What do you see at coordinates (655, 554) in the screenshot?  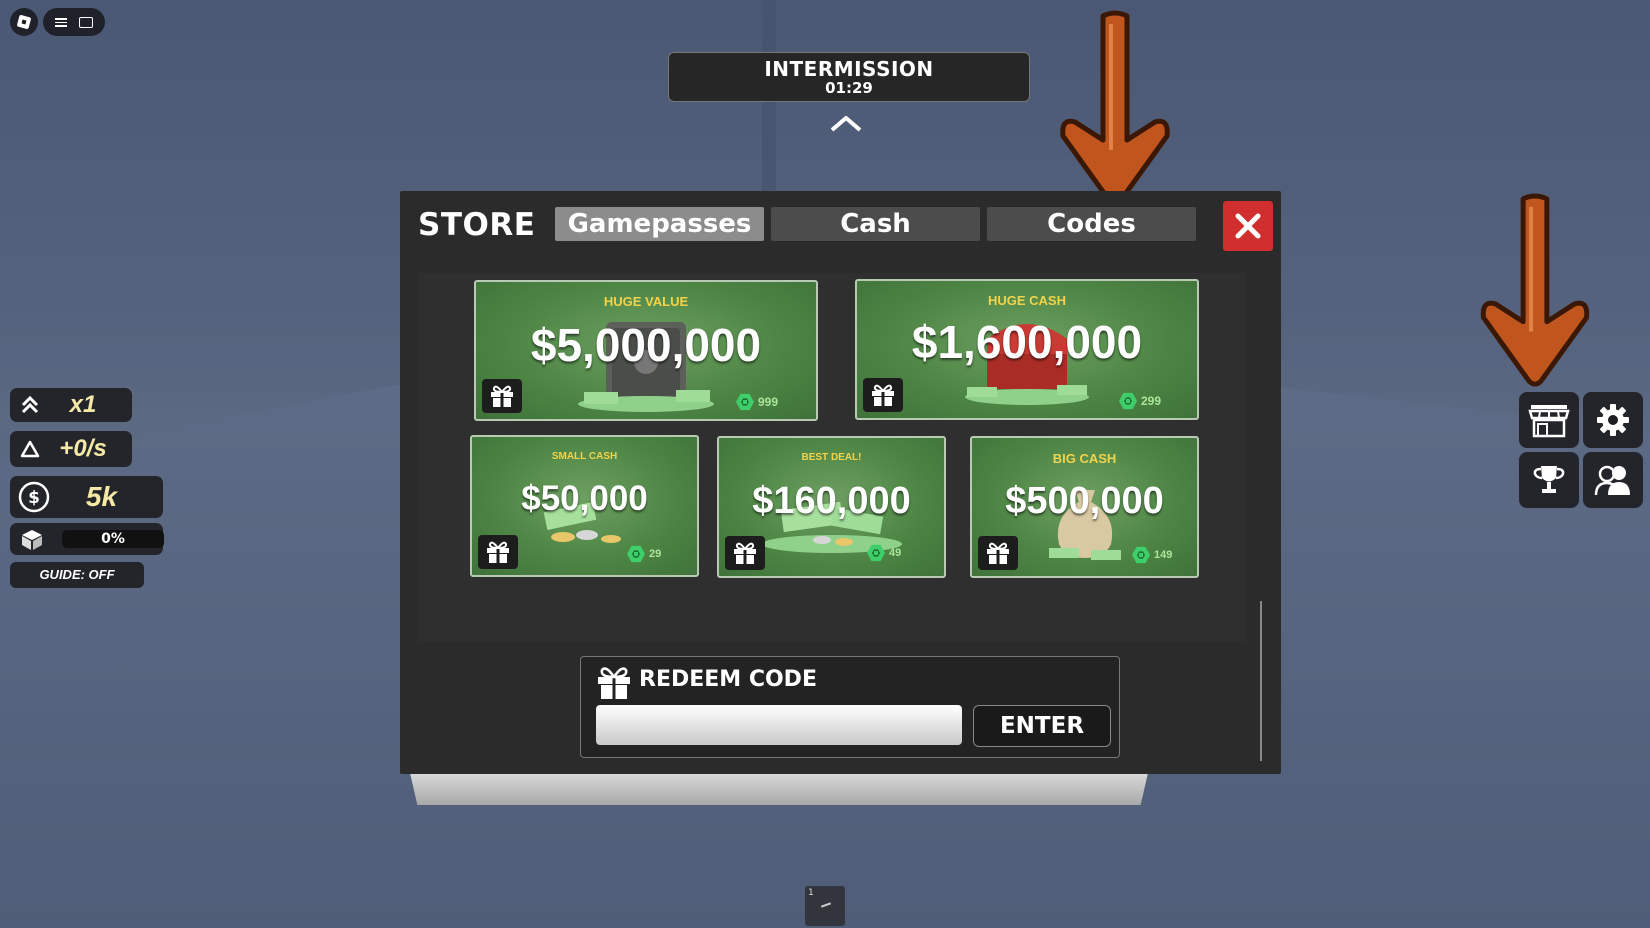 I see `price-value: 29` at bounding box center [655, 554].